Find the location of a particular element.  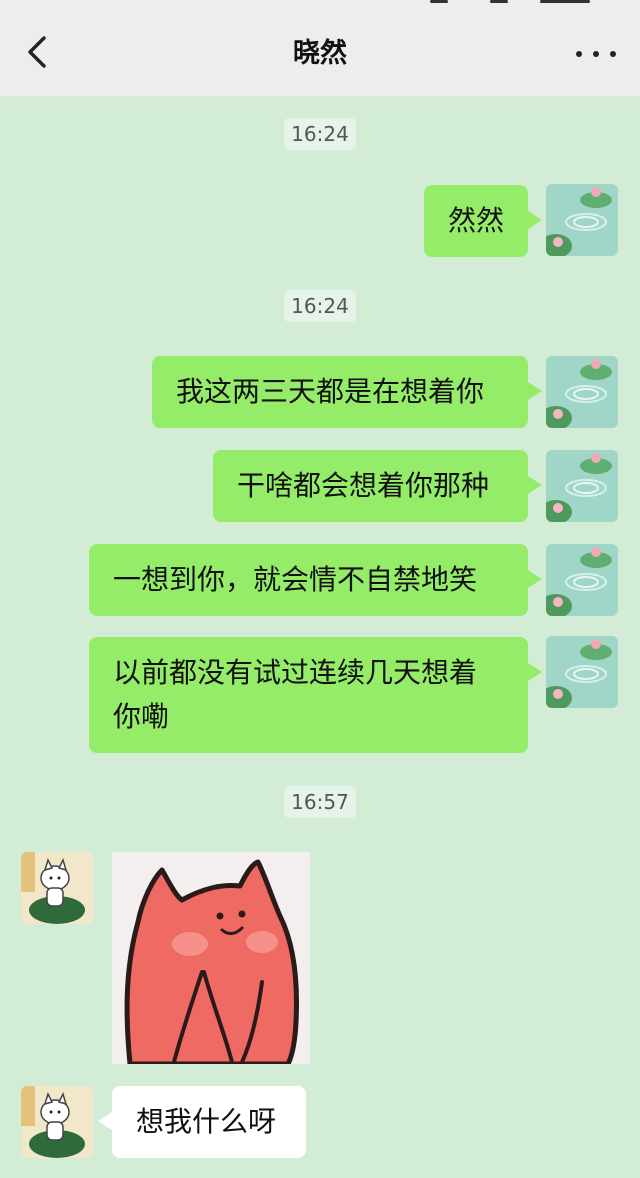

battery-icon is located at coordinates (565, 1).